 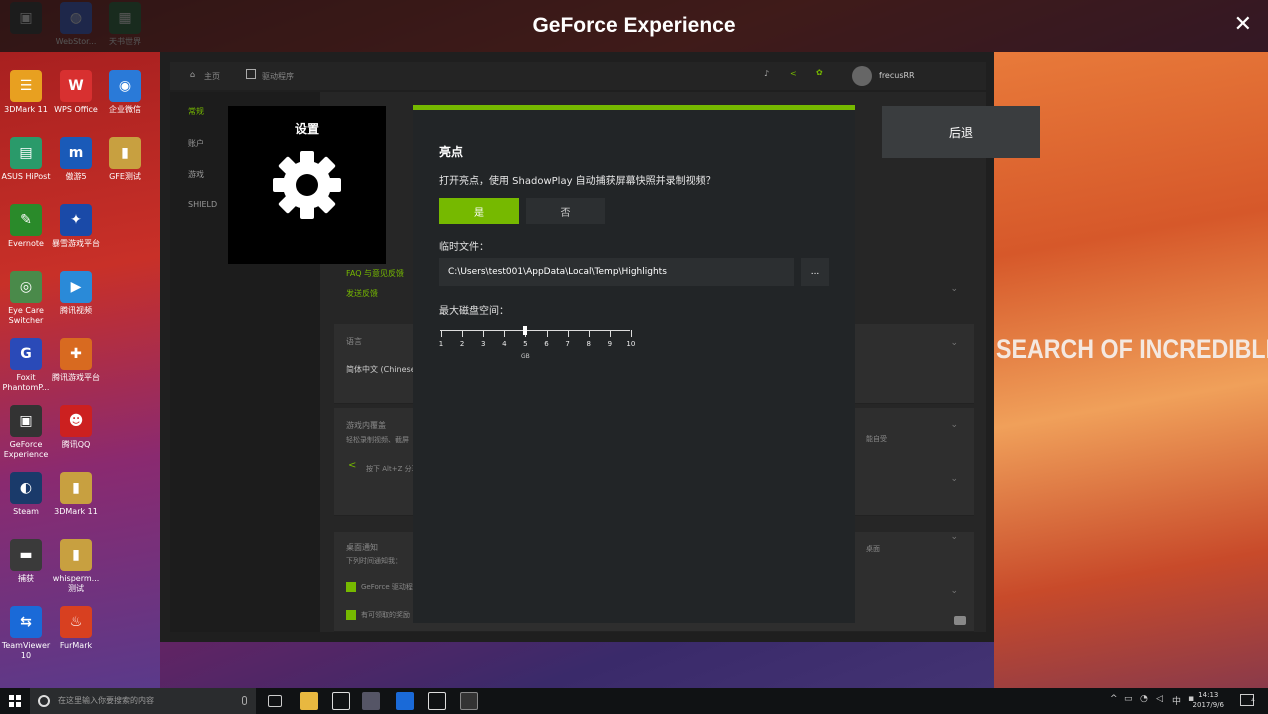 What do you see at coordinates (567, 344) in the screenshot?
I see `slider-tick-label: 7` at bounding box center [567, 344].